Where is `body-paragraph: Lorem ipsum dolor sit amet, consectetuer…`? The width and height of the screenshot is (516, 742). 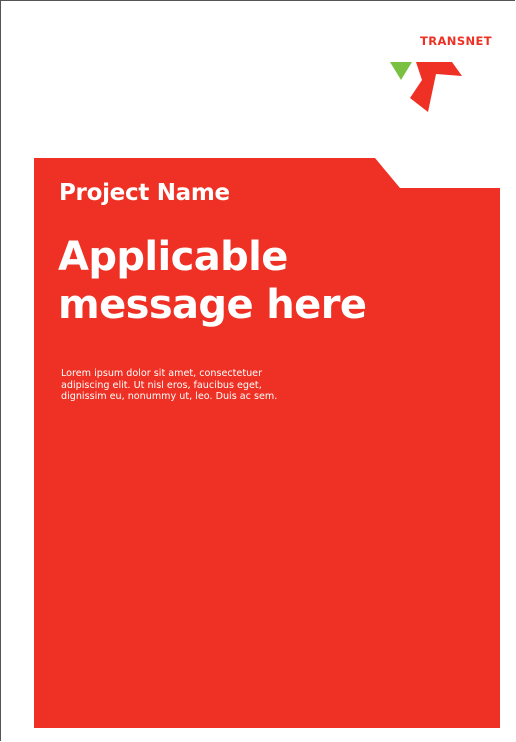
body-paragraph: Lorem ipsum dolor sit amet, consectetuer… is located at coordinates (191, 385).